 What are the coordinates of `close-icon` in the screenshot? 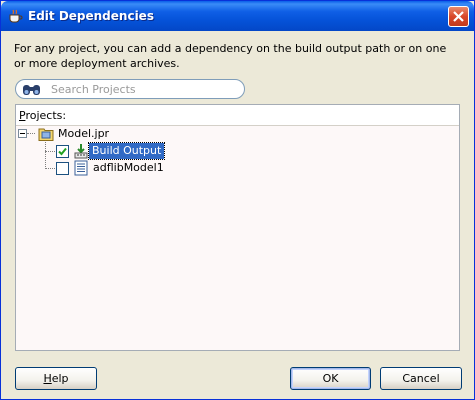 It's located at (458, 16).